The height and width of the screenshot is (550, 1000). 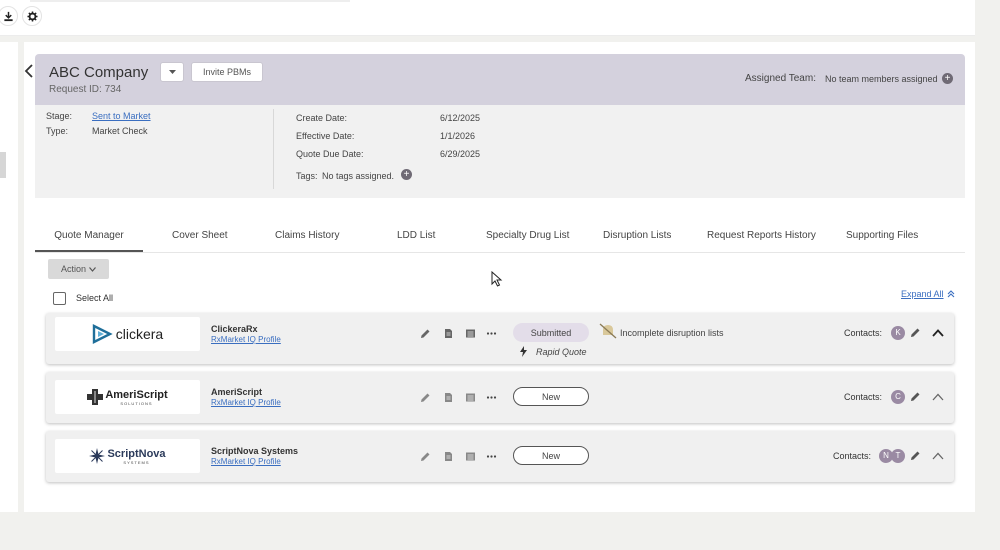 I want to click on quote-due-date-value: 6/29/2025, so click(x=460, y=154).